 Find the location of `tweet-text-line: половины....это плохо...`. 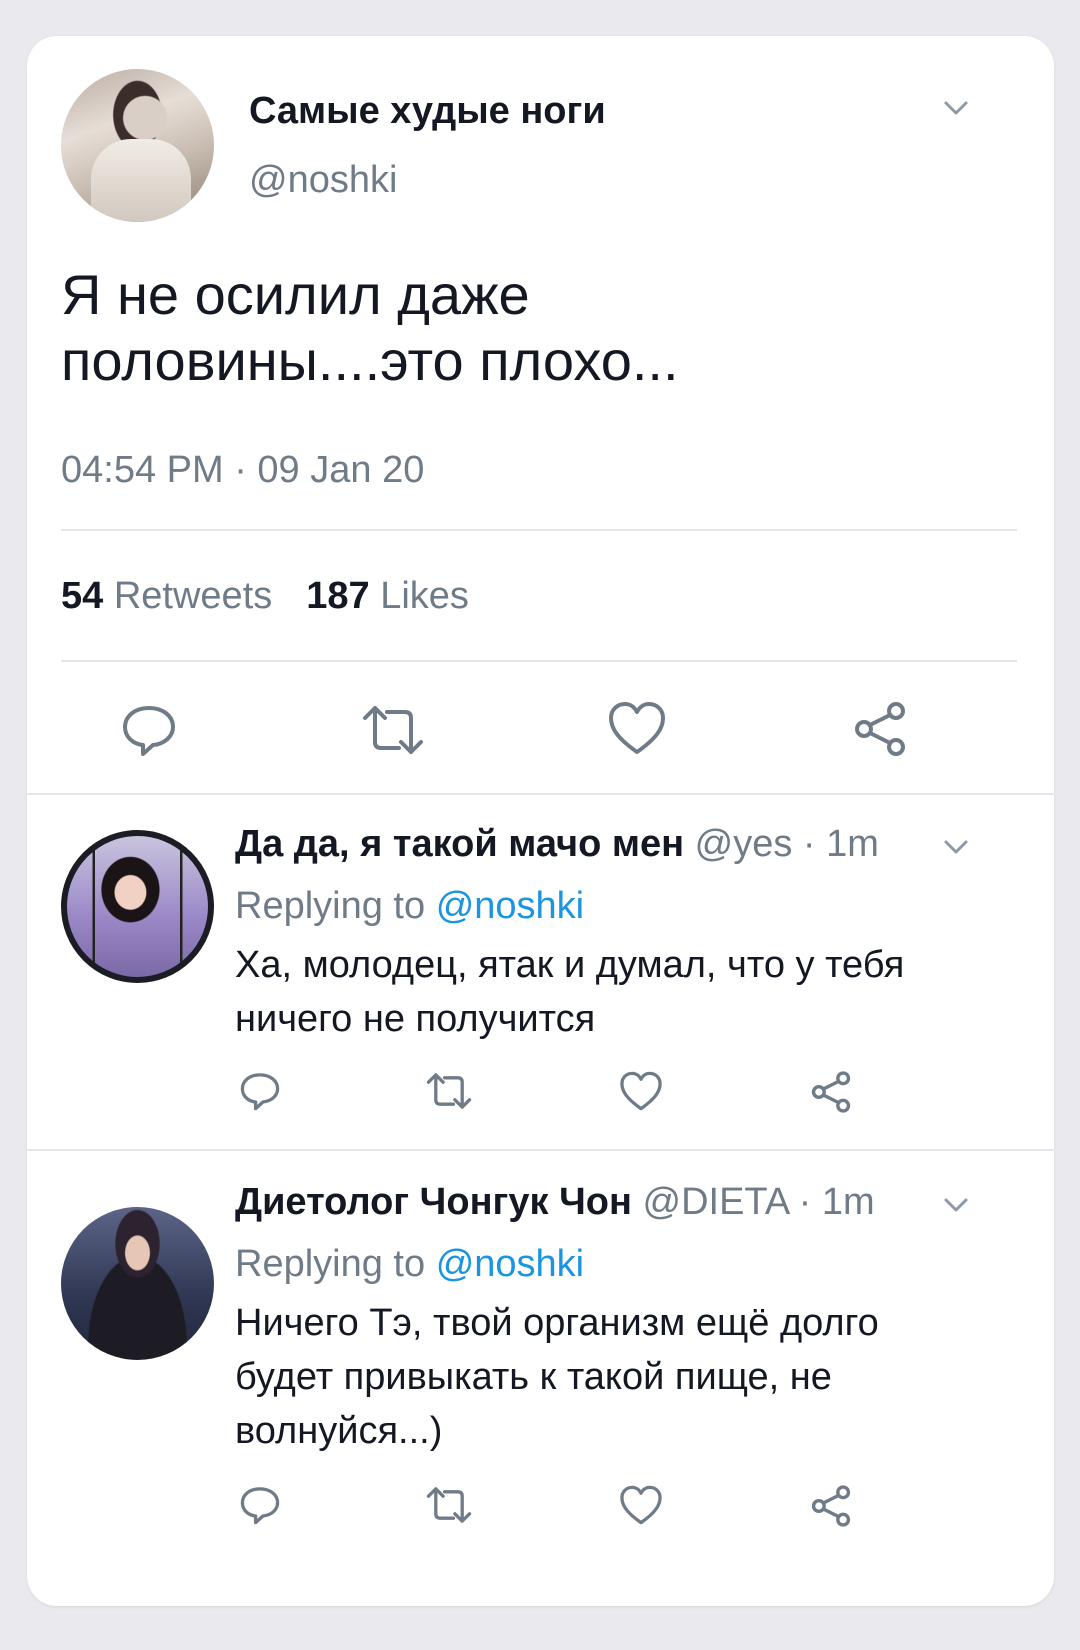

tweet-text-line: половины....это плохо... is located at coordinates (370, 360).